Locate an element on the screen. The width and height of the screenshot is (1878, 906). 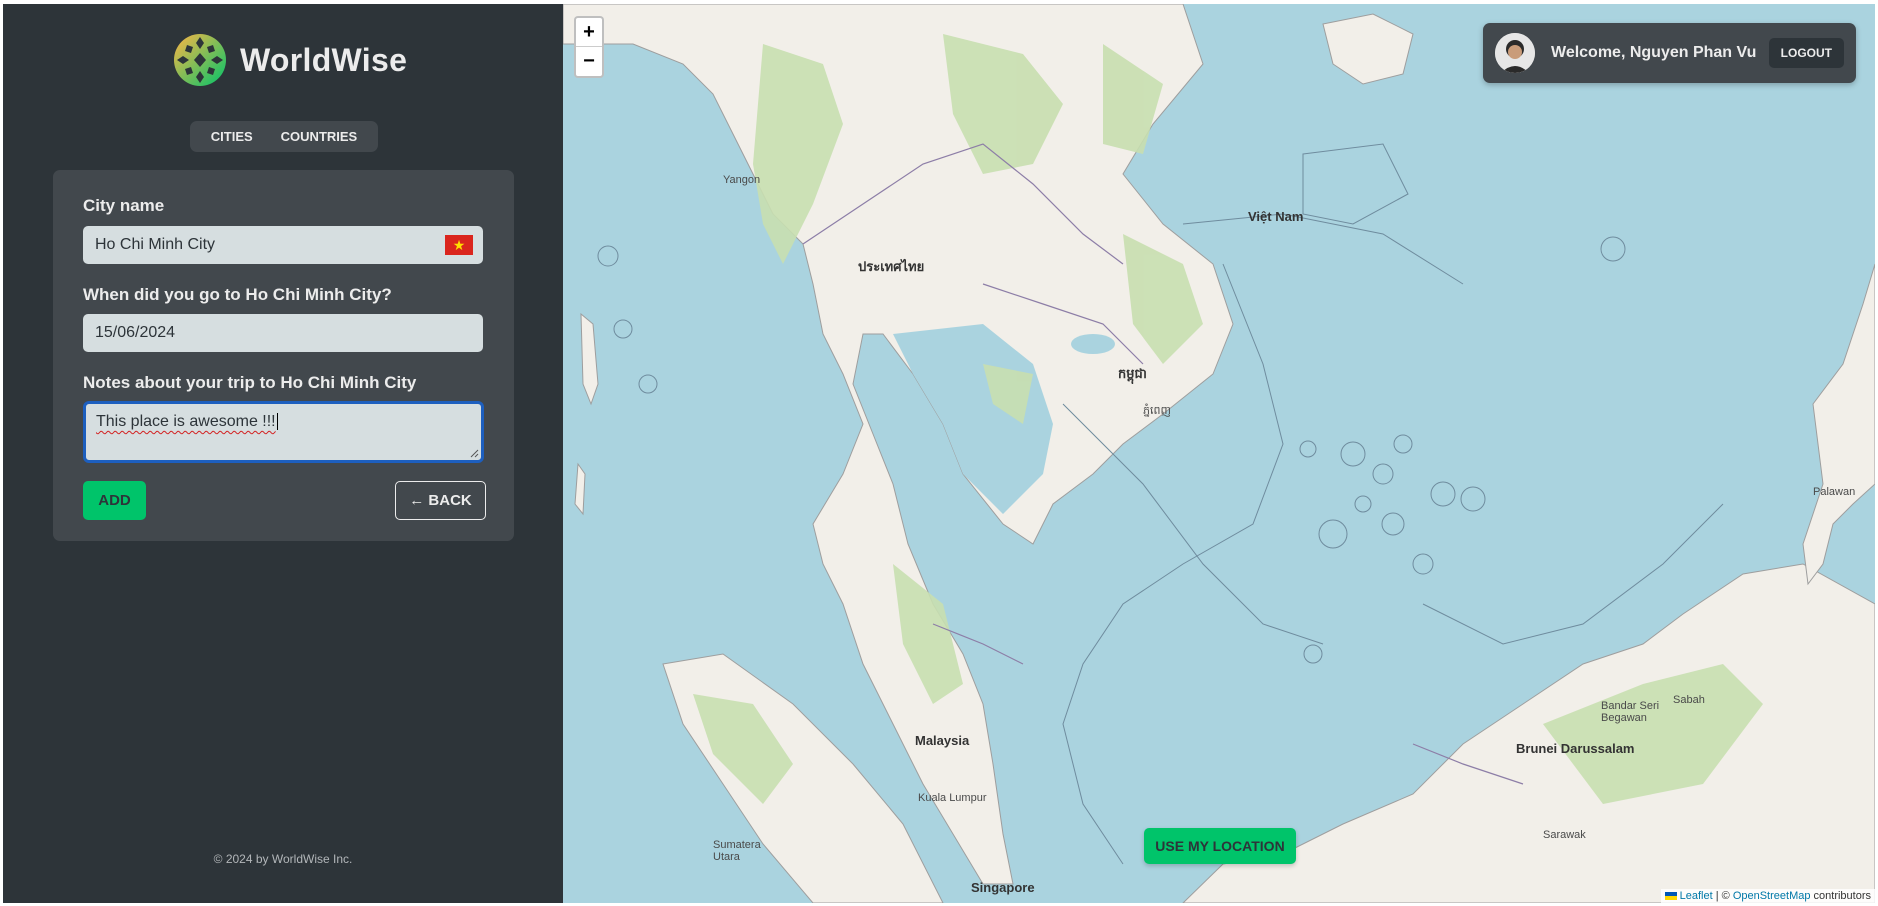
map-attribution: Leaflet | © OpenStreetMap contributors is located at coordinates (1767, 896).